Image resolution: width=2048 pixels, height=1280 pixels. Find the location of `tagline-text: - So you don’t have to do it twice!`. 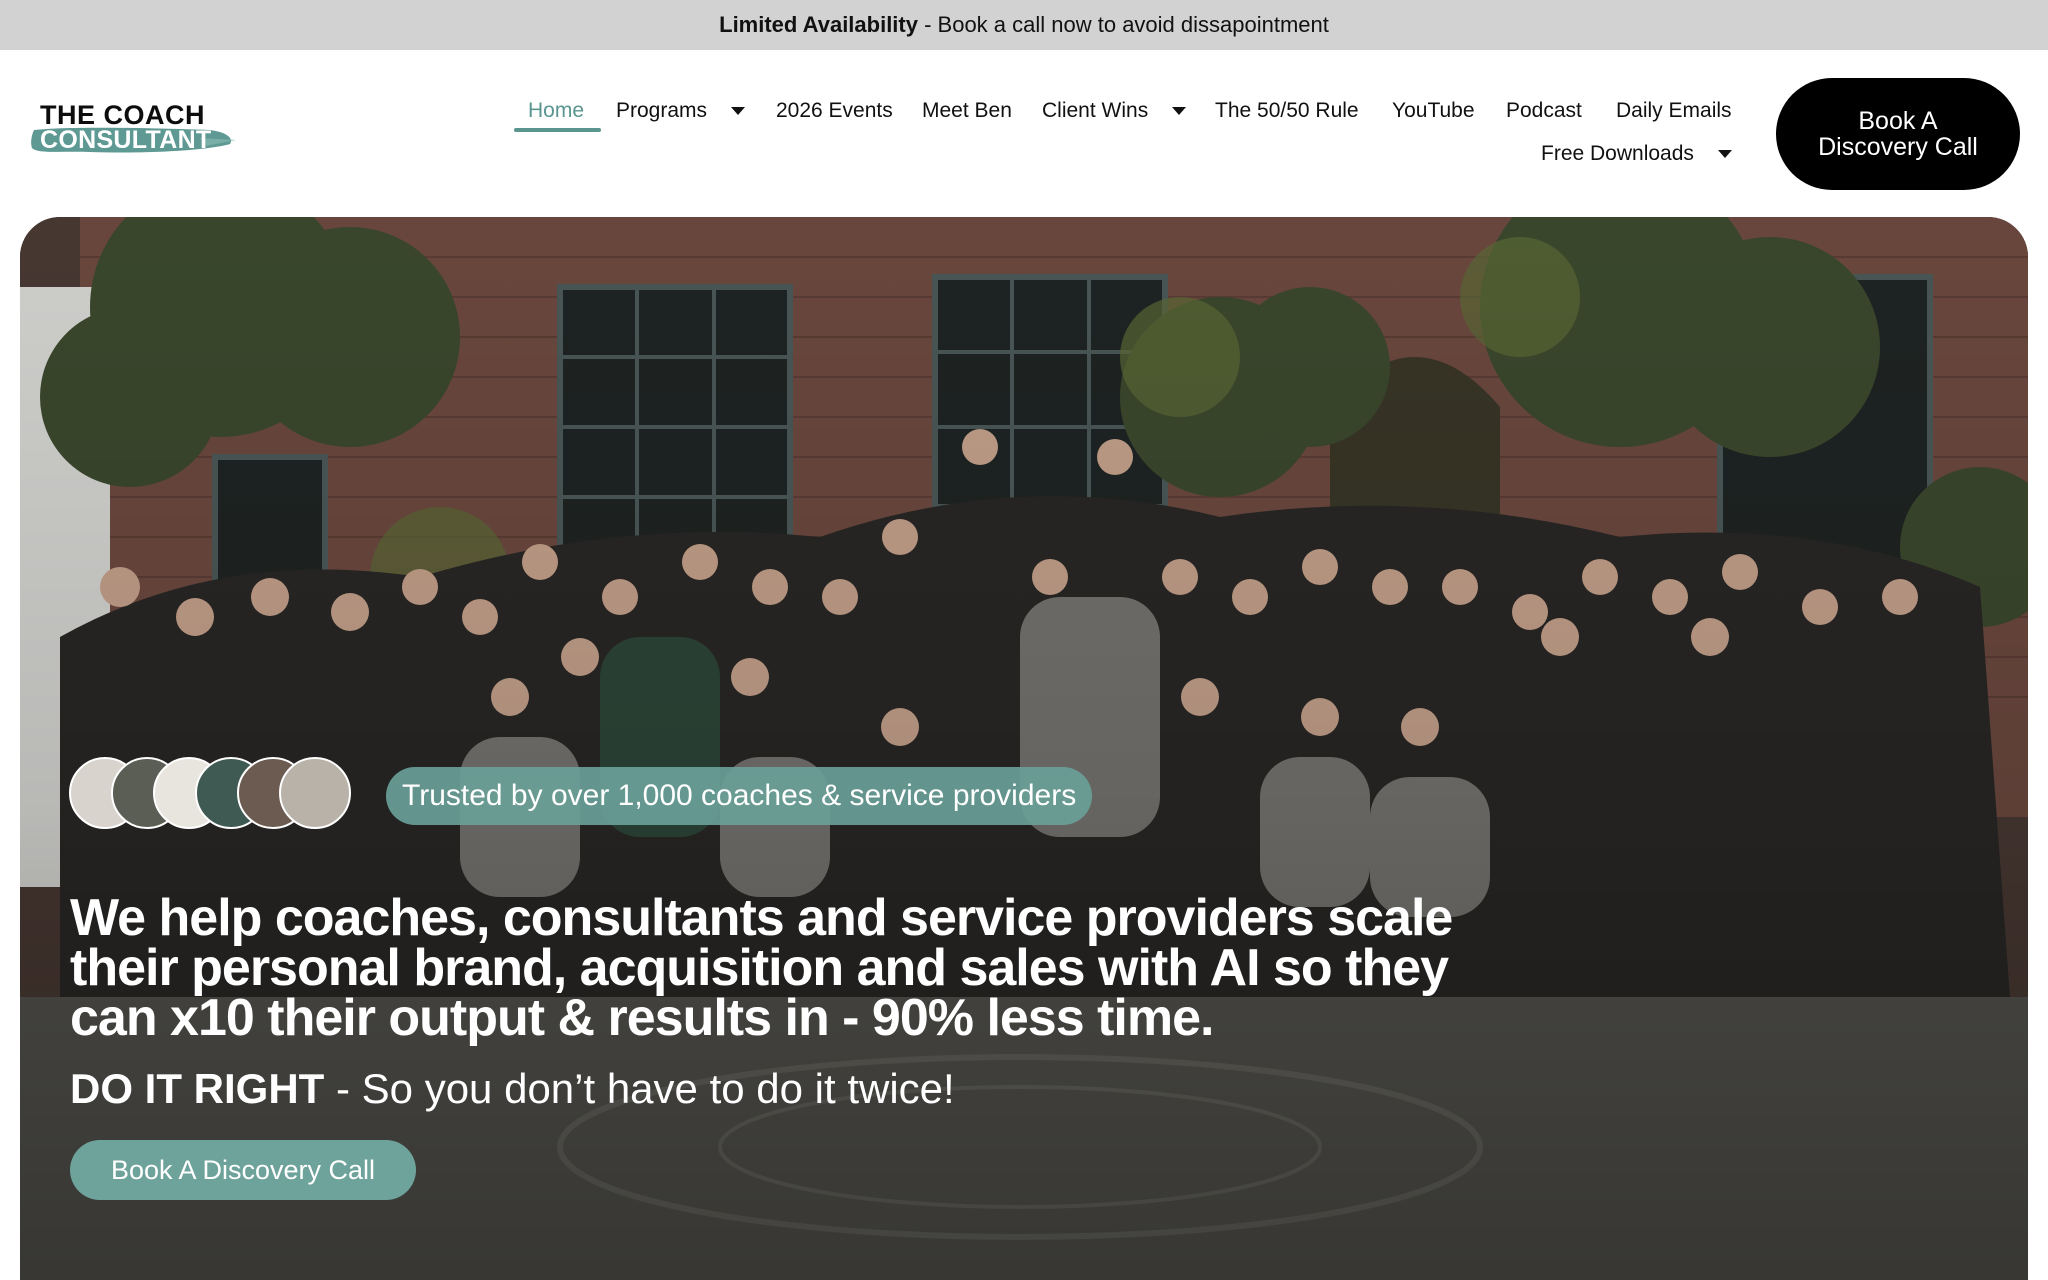

tagline-text: - So you don’t have to do it twice! is located at coordinates (639, 1088).